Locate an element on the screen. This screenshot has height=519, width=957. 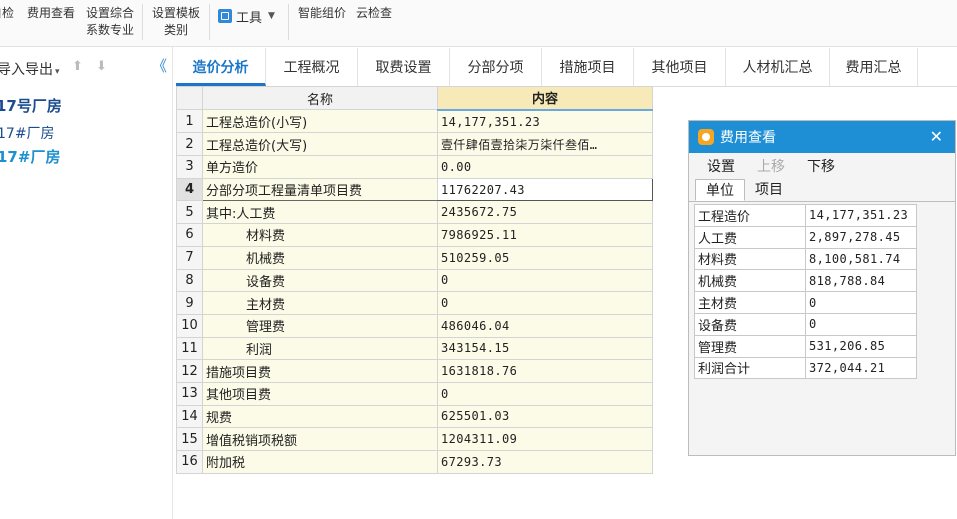
table-row: 13 其他项目费 0 is located at coordinates (414, 393).